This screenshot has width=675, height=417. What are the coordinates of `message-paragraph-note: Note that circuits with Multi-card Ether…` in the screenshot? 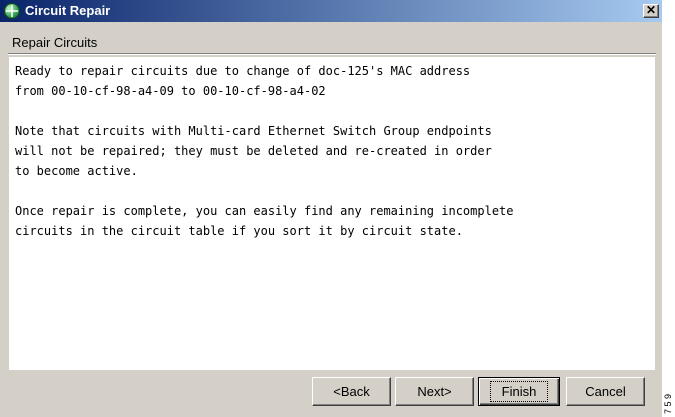 It's located at (253, 151).